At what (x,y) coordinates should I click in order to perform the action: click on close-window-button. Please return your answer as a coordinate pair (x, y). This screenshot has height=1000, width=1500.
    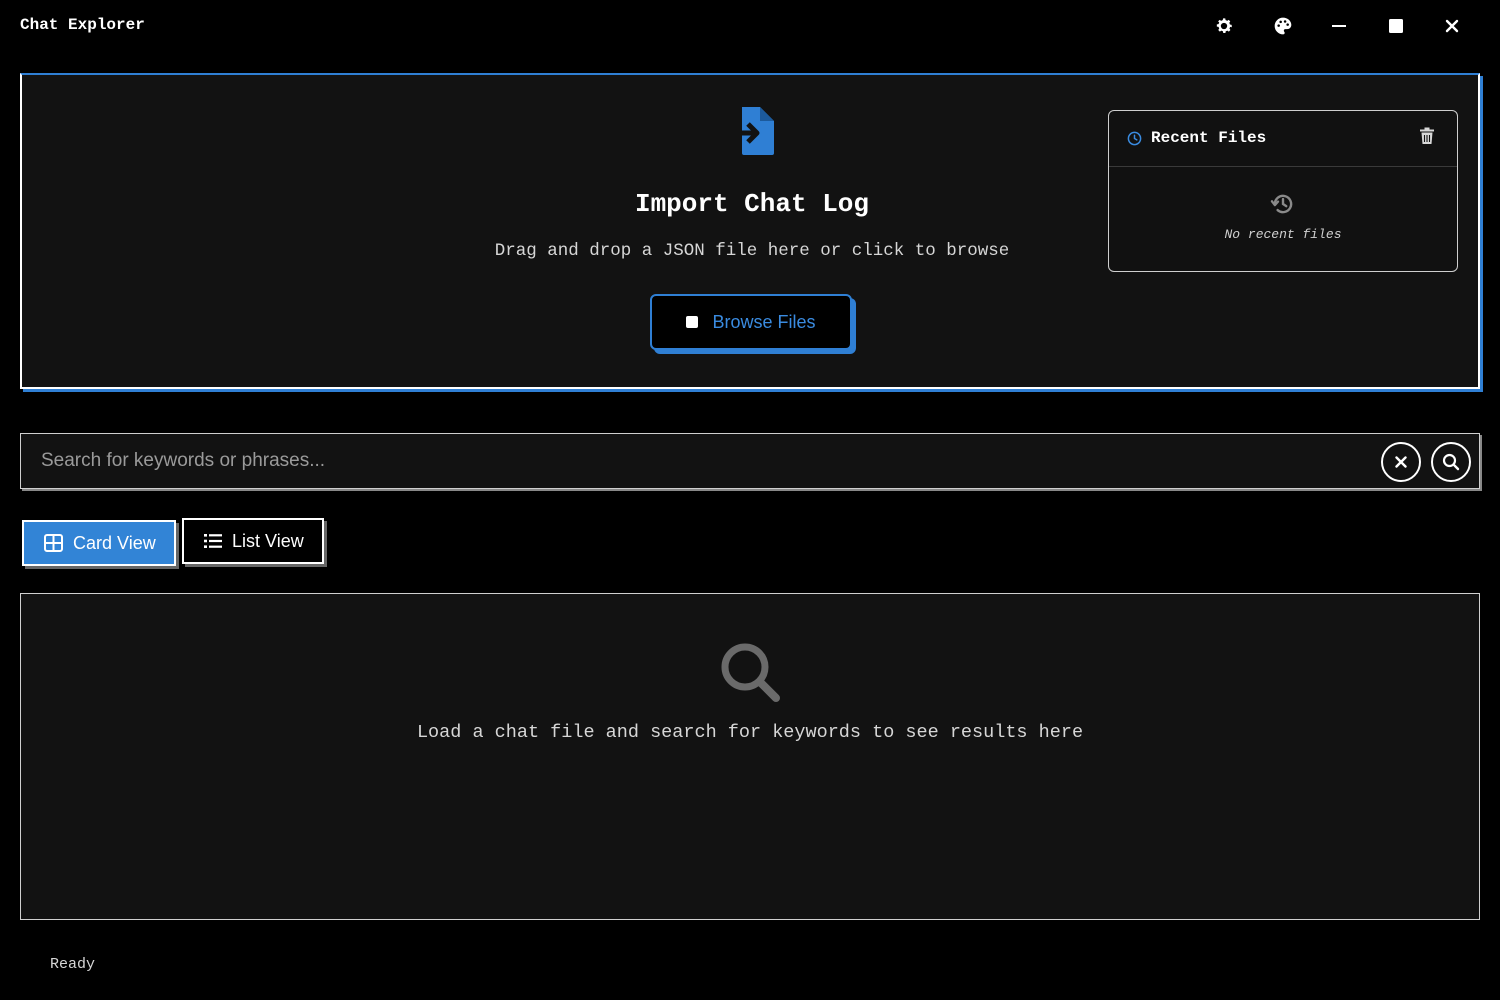
    Looking at the image, I should click on (1452, 26).